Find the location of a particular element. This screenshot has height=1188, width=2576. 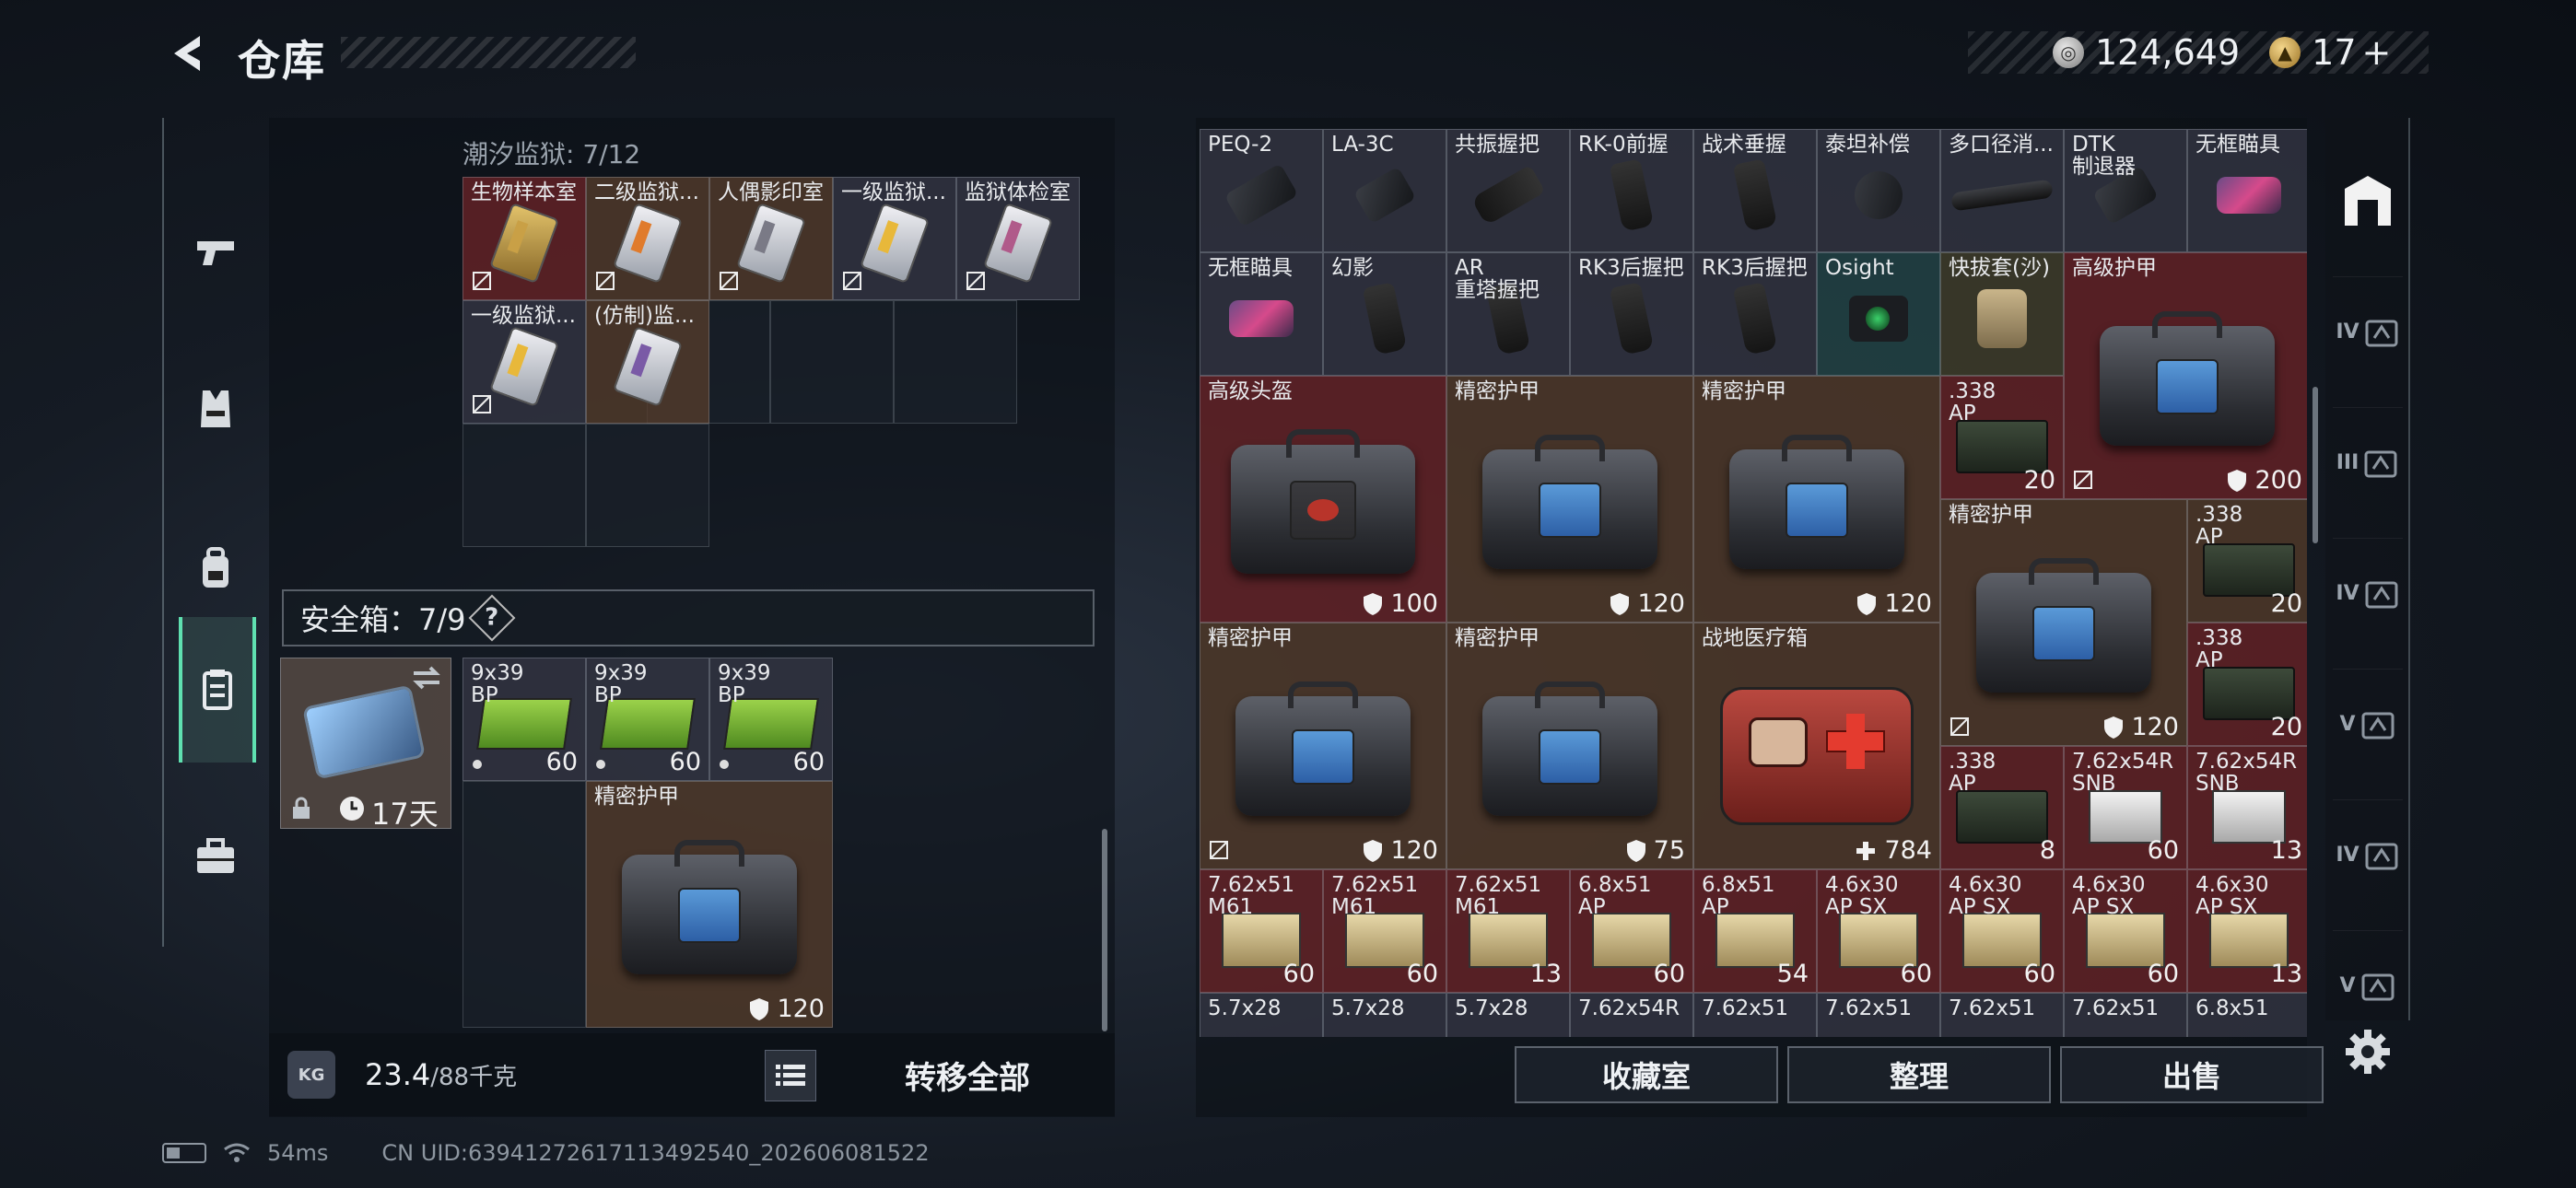

attachment-tile: 快拔套(沙) is located at coordinates (2002, 314).